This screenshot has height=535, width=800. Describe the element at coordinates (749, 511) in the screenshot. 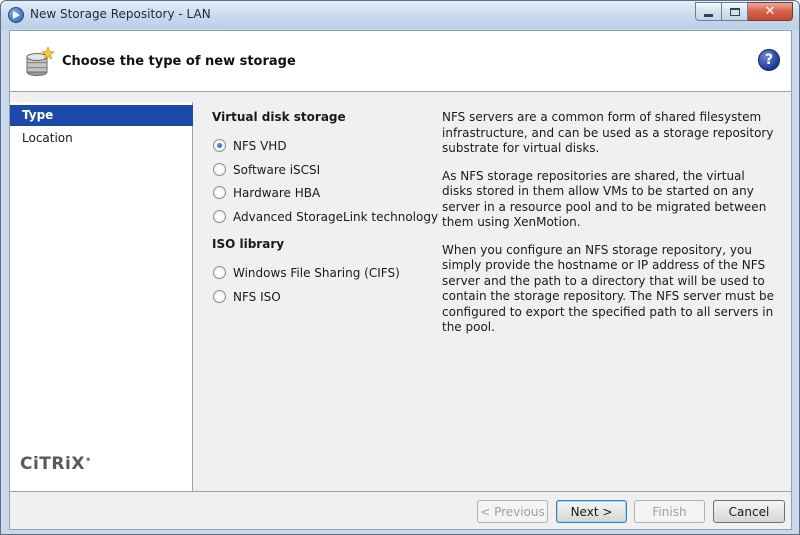

I see `cancel-button: Cancel` at that location.